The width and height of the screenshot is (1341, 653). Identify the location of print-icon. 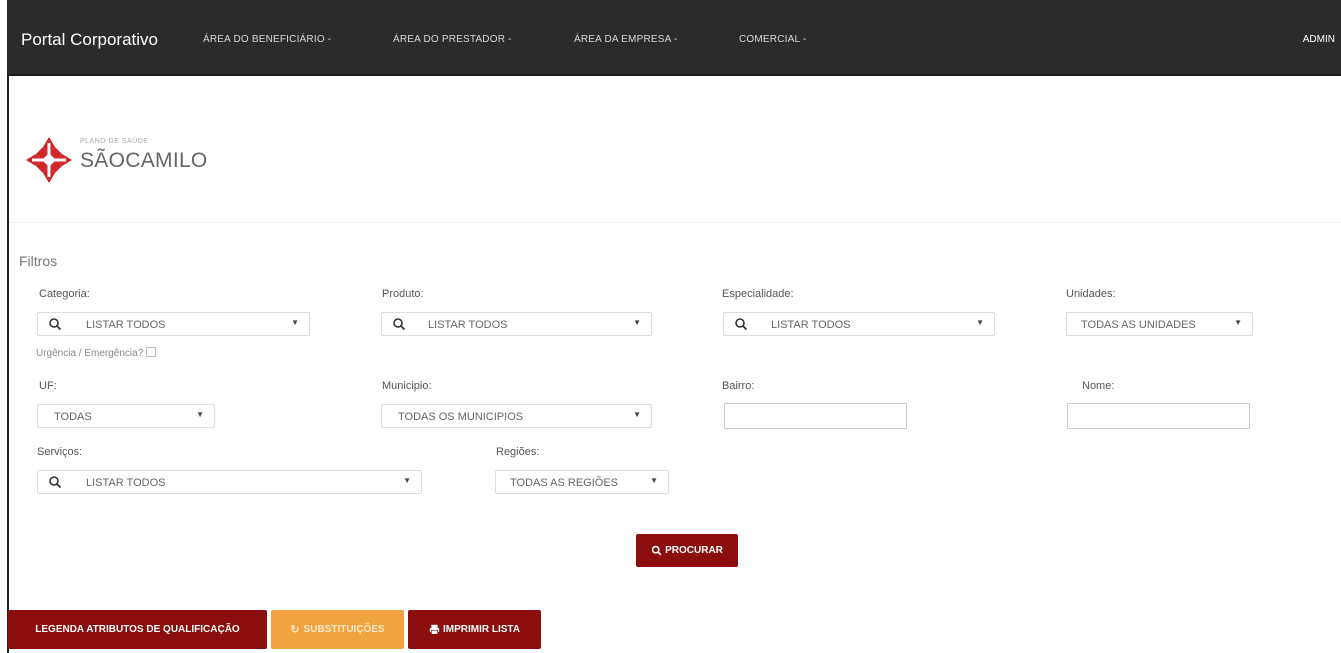
(434, 629).